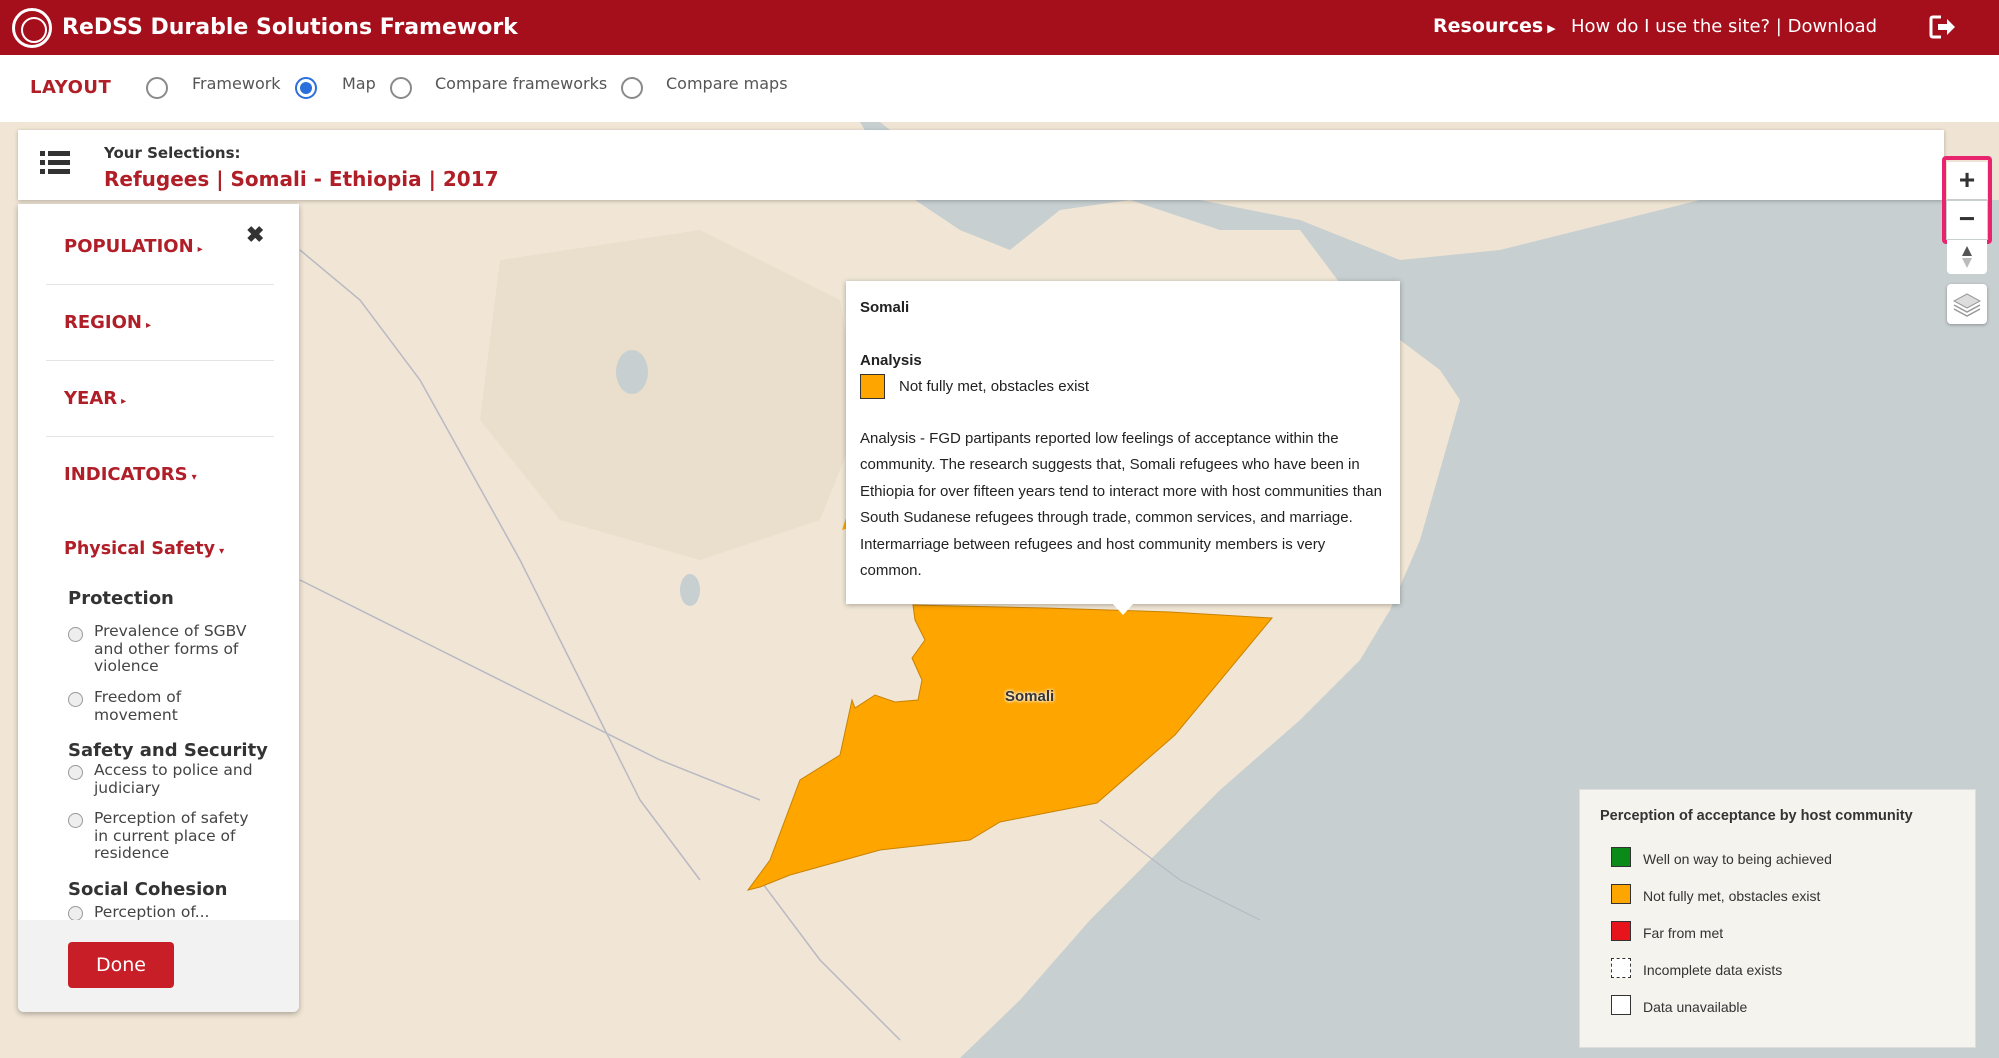 The width and height of the screenshot is (1999, 1058). Describe the element at coordinates (1488, 26) in the screenshot. I see `resources-label: Resources` at that location.